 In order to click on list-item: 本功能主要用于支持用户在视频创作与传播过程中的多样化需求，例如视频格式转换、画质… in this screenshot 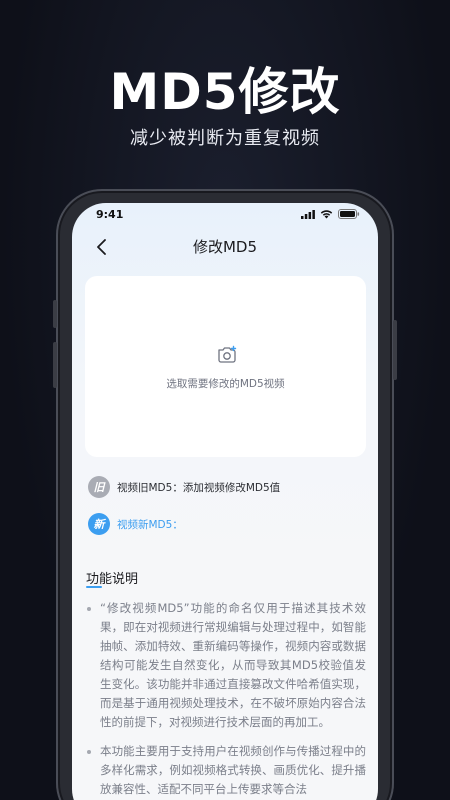, I will do `click(226, 770)`.